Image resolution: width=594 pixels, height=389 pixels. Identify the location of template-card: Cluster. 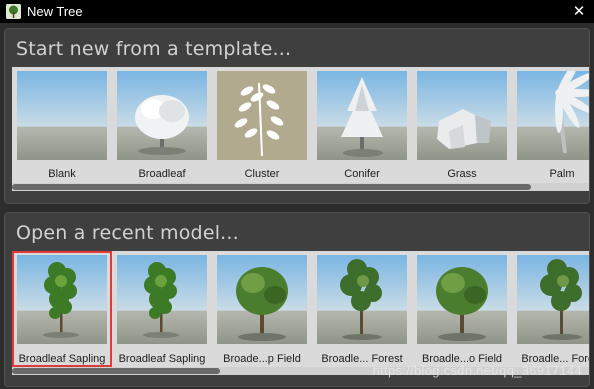
(262, 125).